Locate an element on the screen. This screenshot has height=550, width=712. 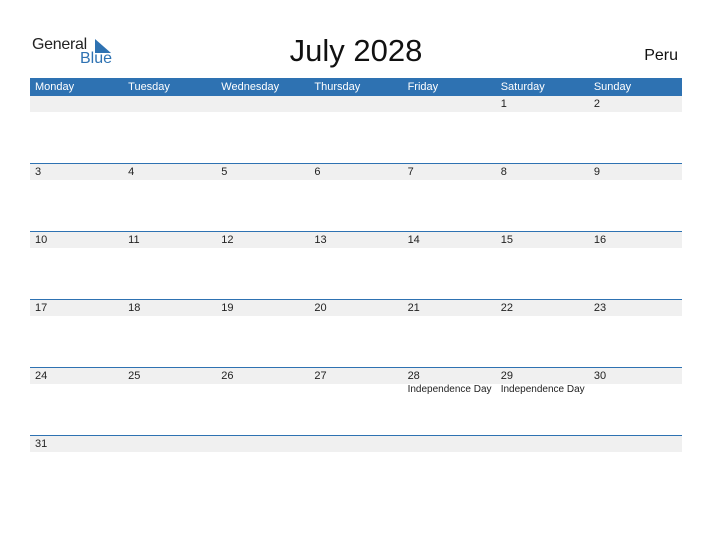
day-cell: 13 is located at coordinates (355, 262).